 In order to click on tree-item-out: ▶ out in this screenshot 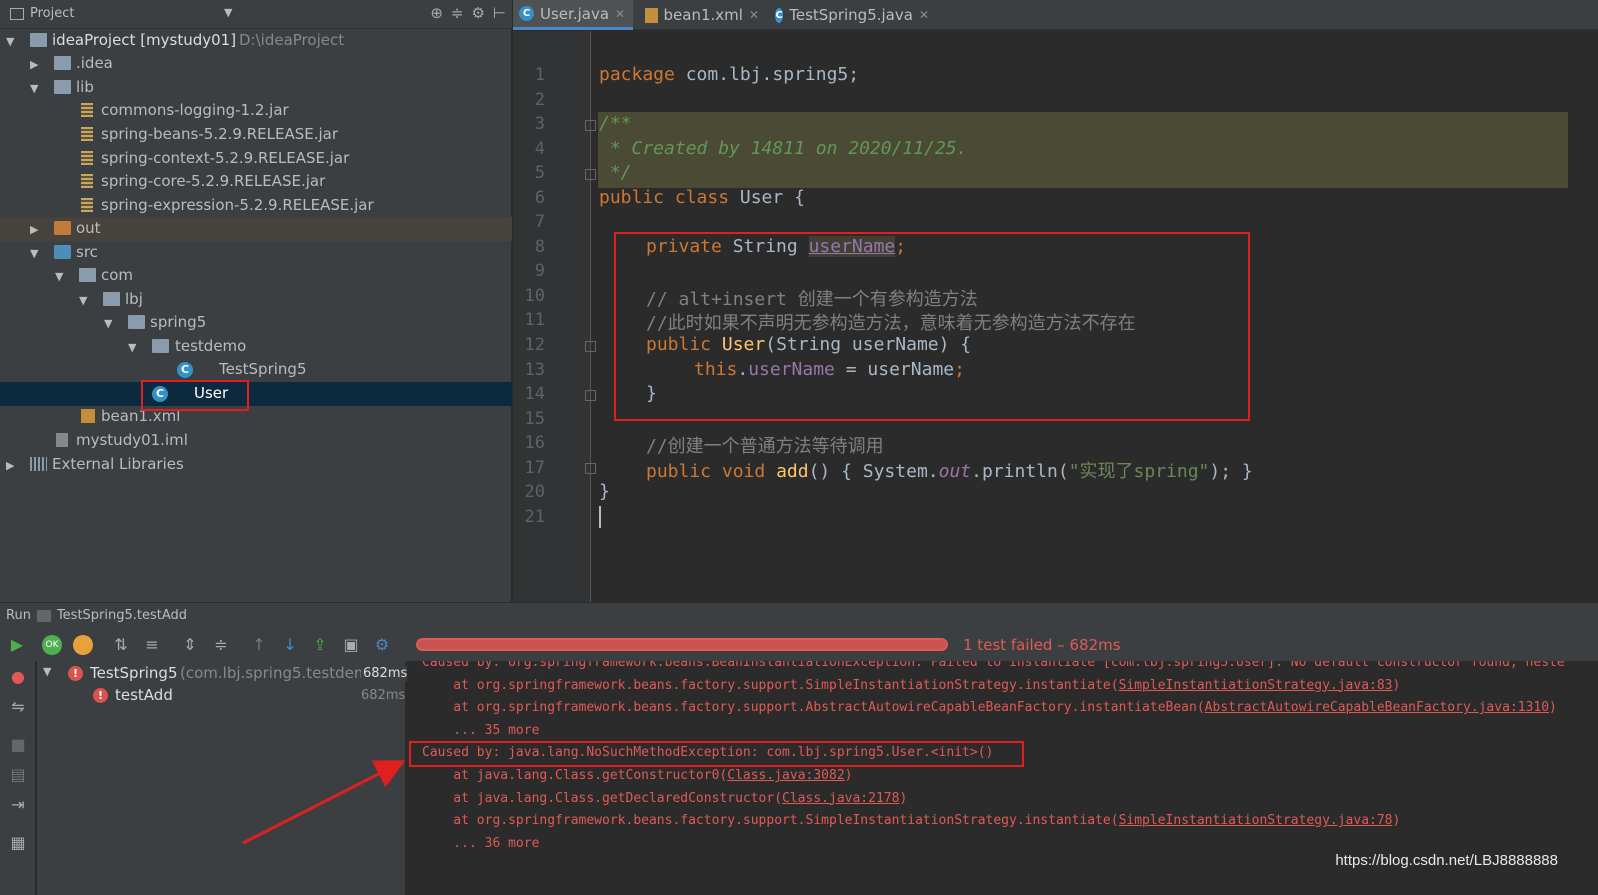, I will do `click(256, 229)`.